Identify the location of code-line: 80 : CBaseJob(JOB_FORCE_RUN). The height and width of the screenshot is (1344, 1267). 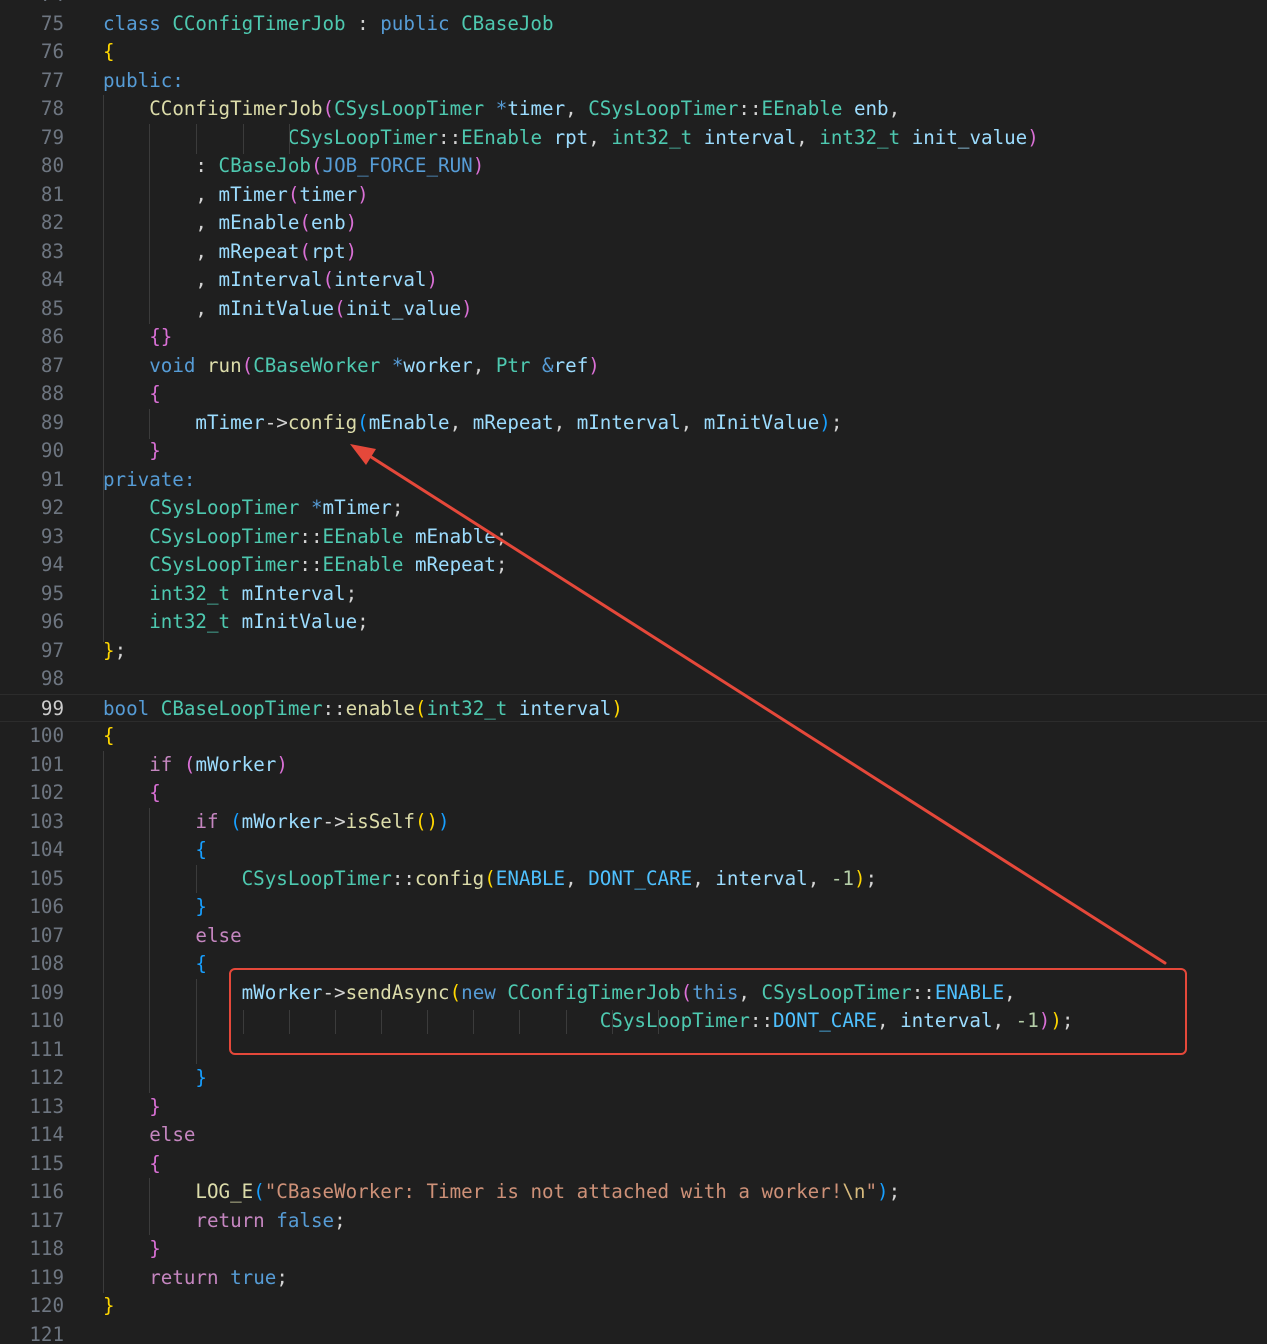
(633, 166).